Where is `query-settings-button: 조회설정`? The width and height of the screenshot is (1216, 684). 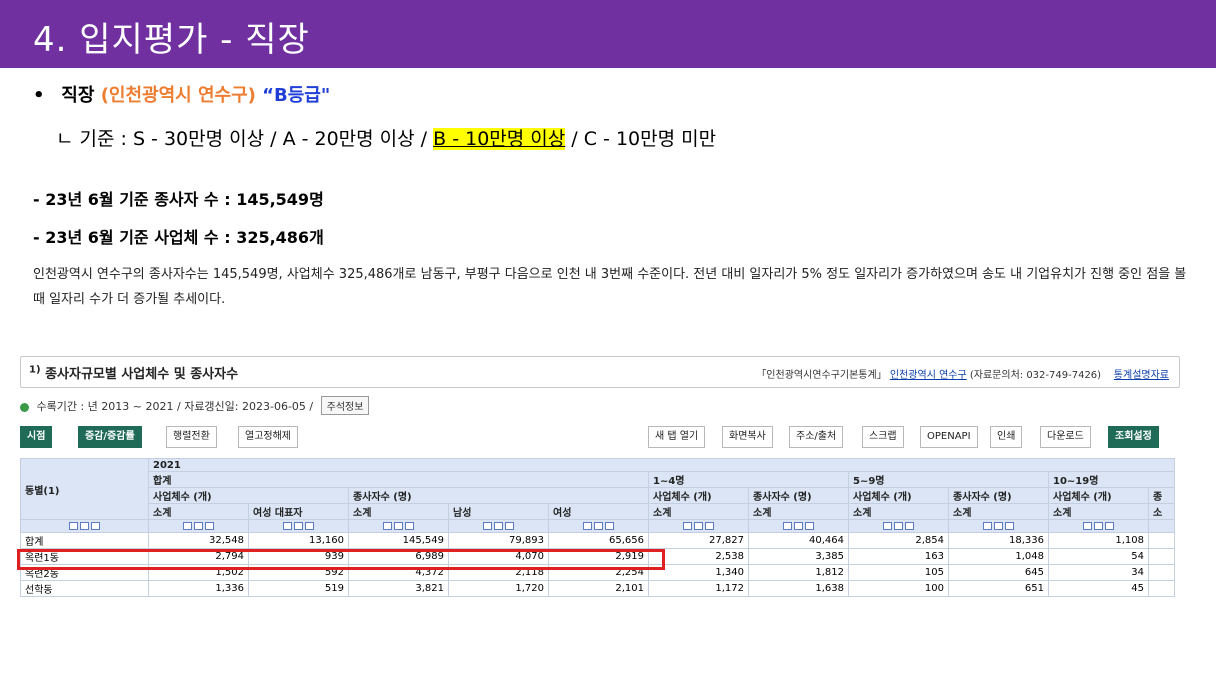 query-settings-button: 조회설정 is located at coordinates (1133, 437).